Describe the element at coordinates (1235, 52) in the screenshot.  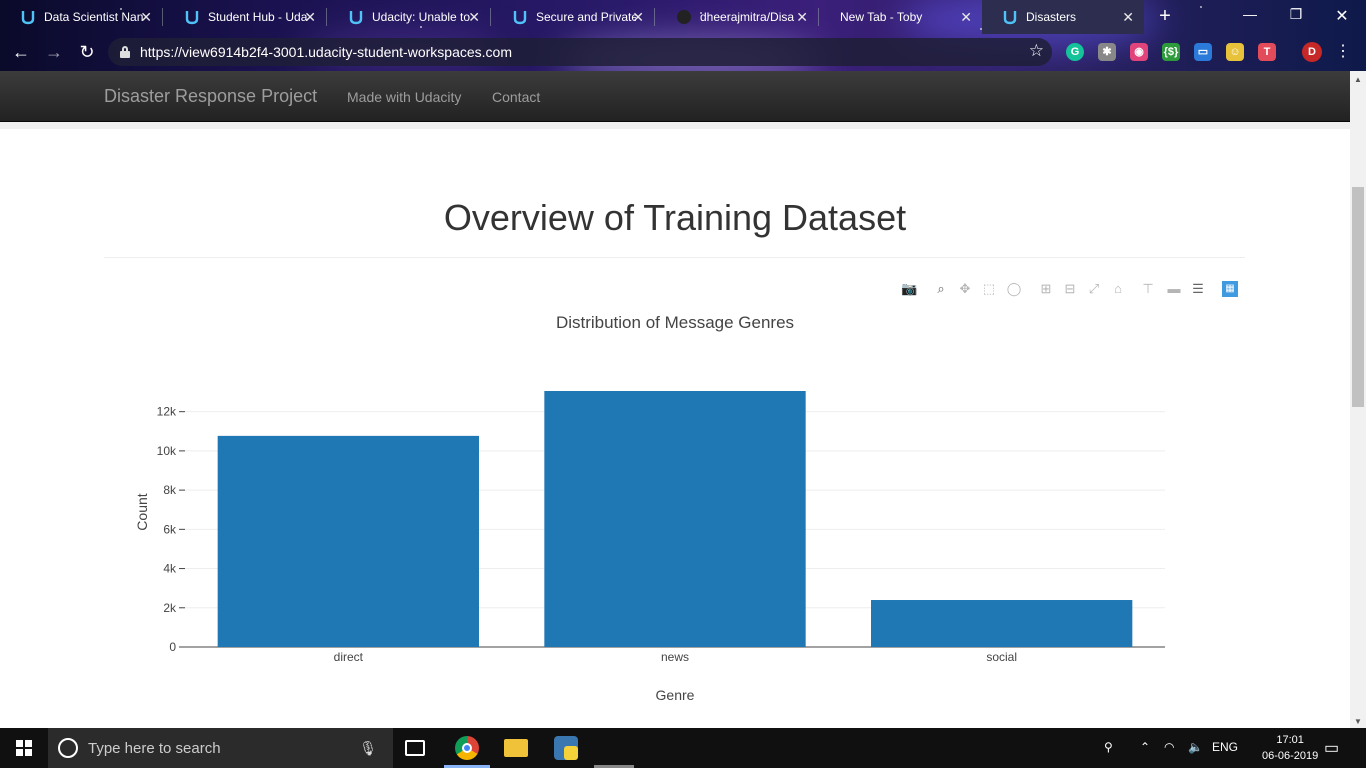
I see `face-icon: ☺` at that location.